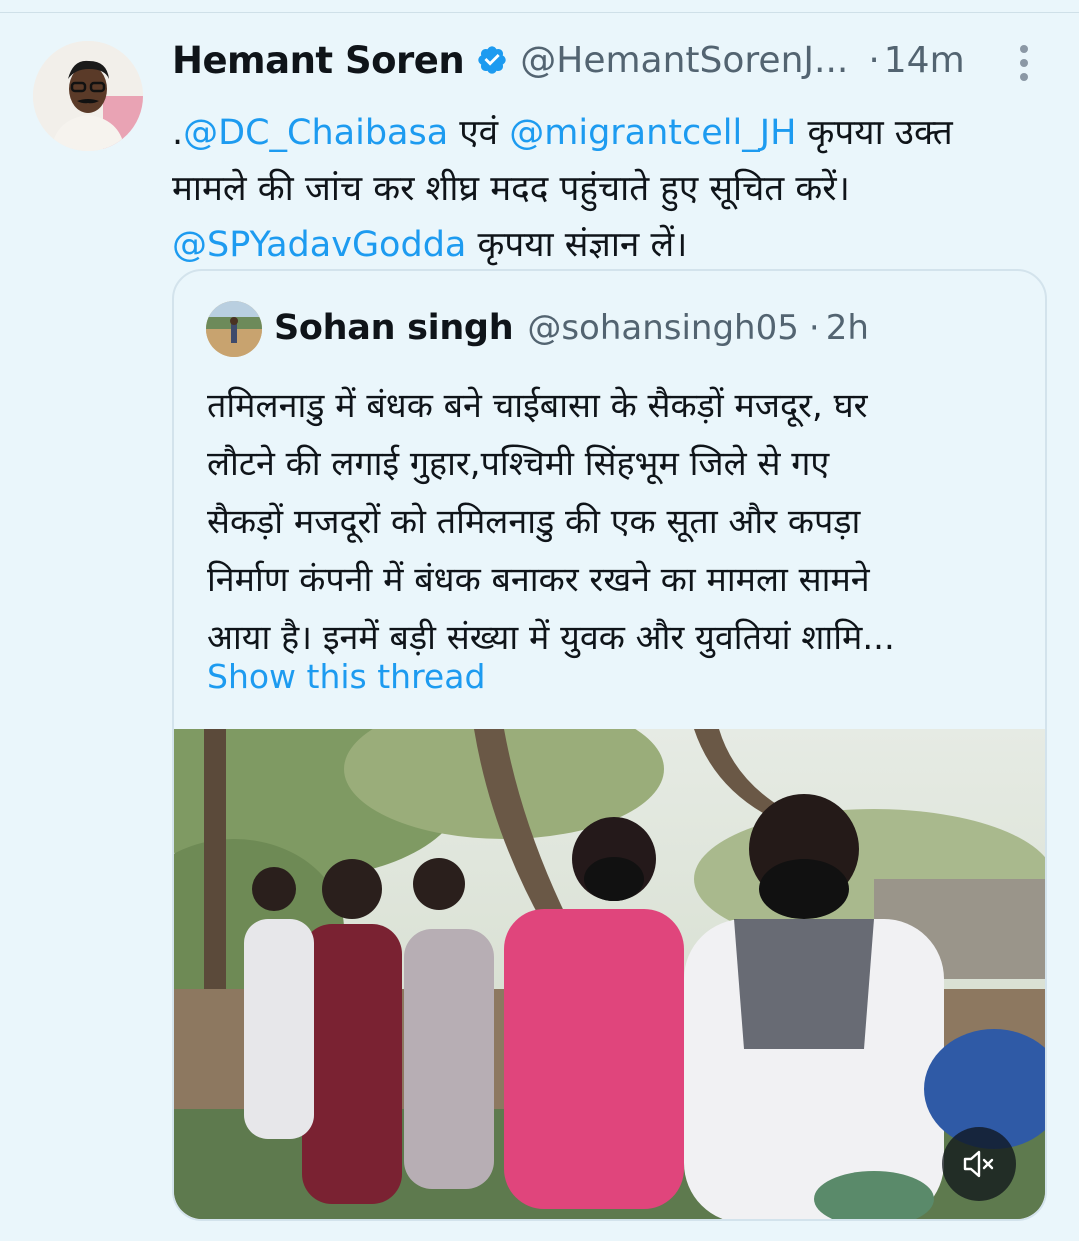 This screenshot has height=1241, width=1079. What do you see at coordinates (394, 328) in the screenshot?
I see `quoted-author-name: Sohan singh` at bounding box center [394, 328].